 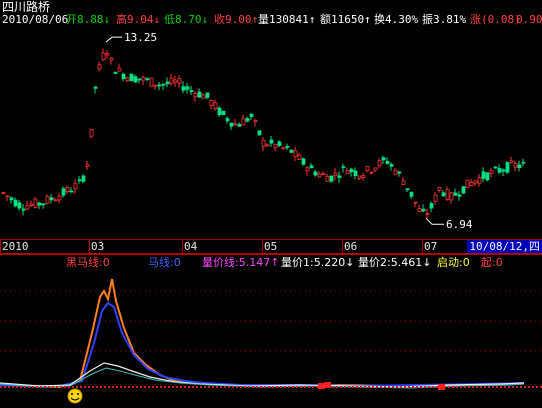 What do you see at coordinates (98, 246) in the screenshot?
I see `date-label: 03` at bounding box center [98, 246].